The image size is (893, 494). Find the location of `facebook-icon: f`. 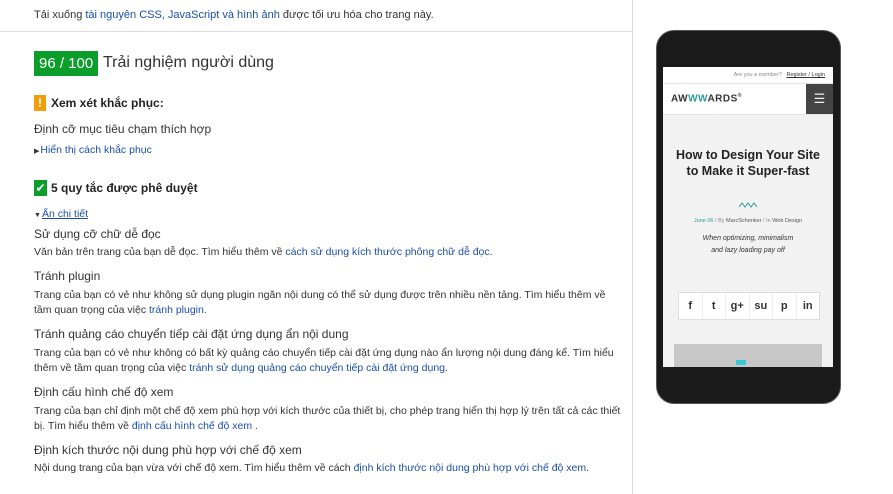

facebook-icon: f is located at coordinates (691, 306).